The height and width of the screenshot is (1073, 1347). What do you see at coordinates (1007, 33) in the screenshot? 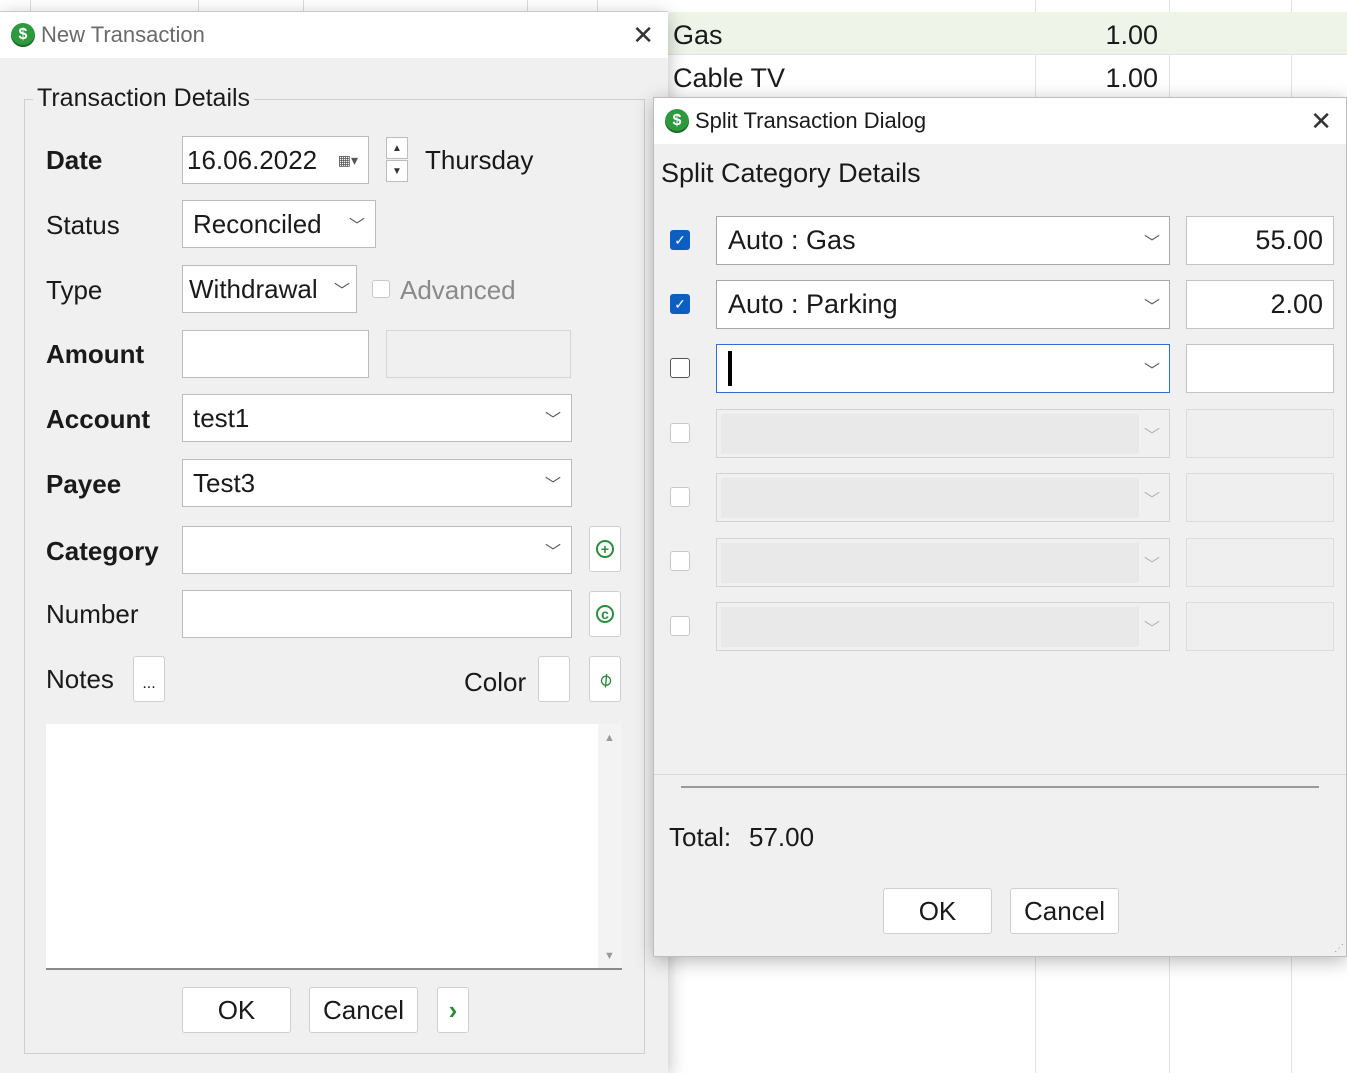
I see `register-row: Gas 1.00` at bounding box center [1007, 33].